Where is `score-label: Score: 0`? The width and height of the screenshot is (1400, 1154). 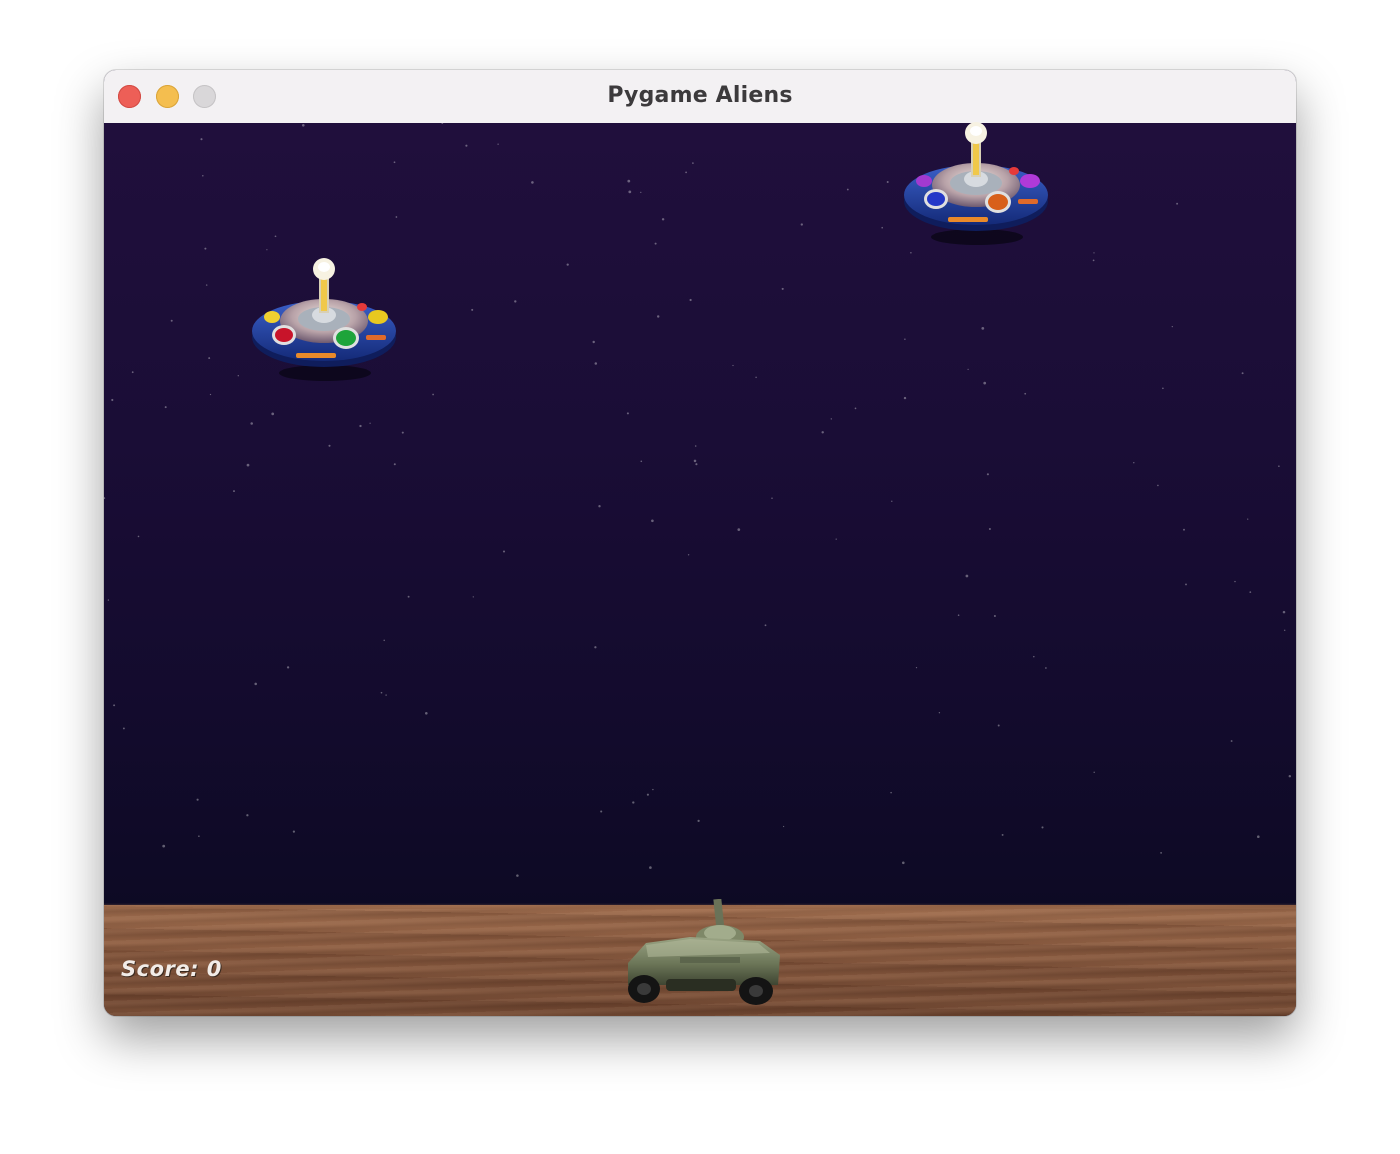
score-label: Score: 0 is located at coordinates (171, 969).